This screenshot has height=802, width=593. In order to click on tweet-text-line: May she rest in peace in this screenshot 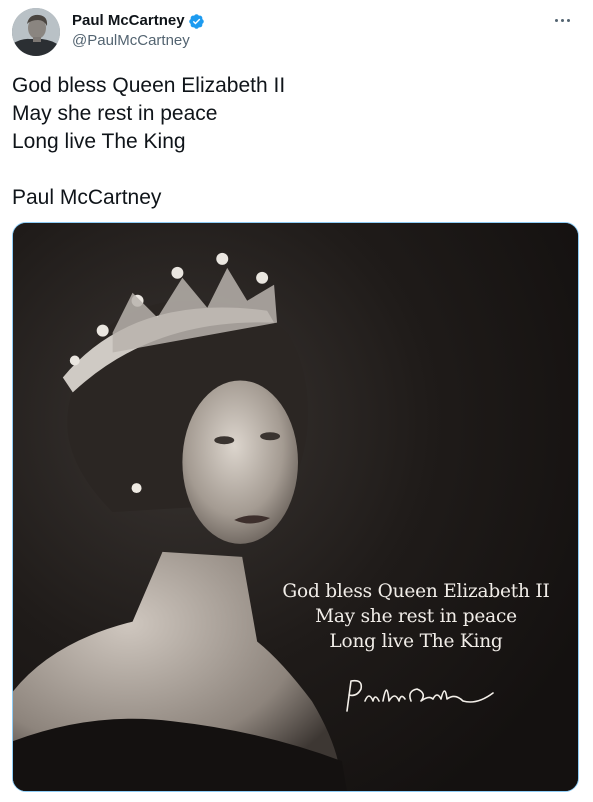, I will do `click(115, 113)`.